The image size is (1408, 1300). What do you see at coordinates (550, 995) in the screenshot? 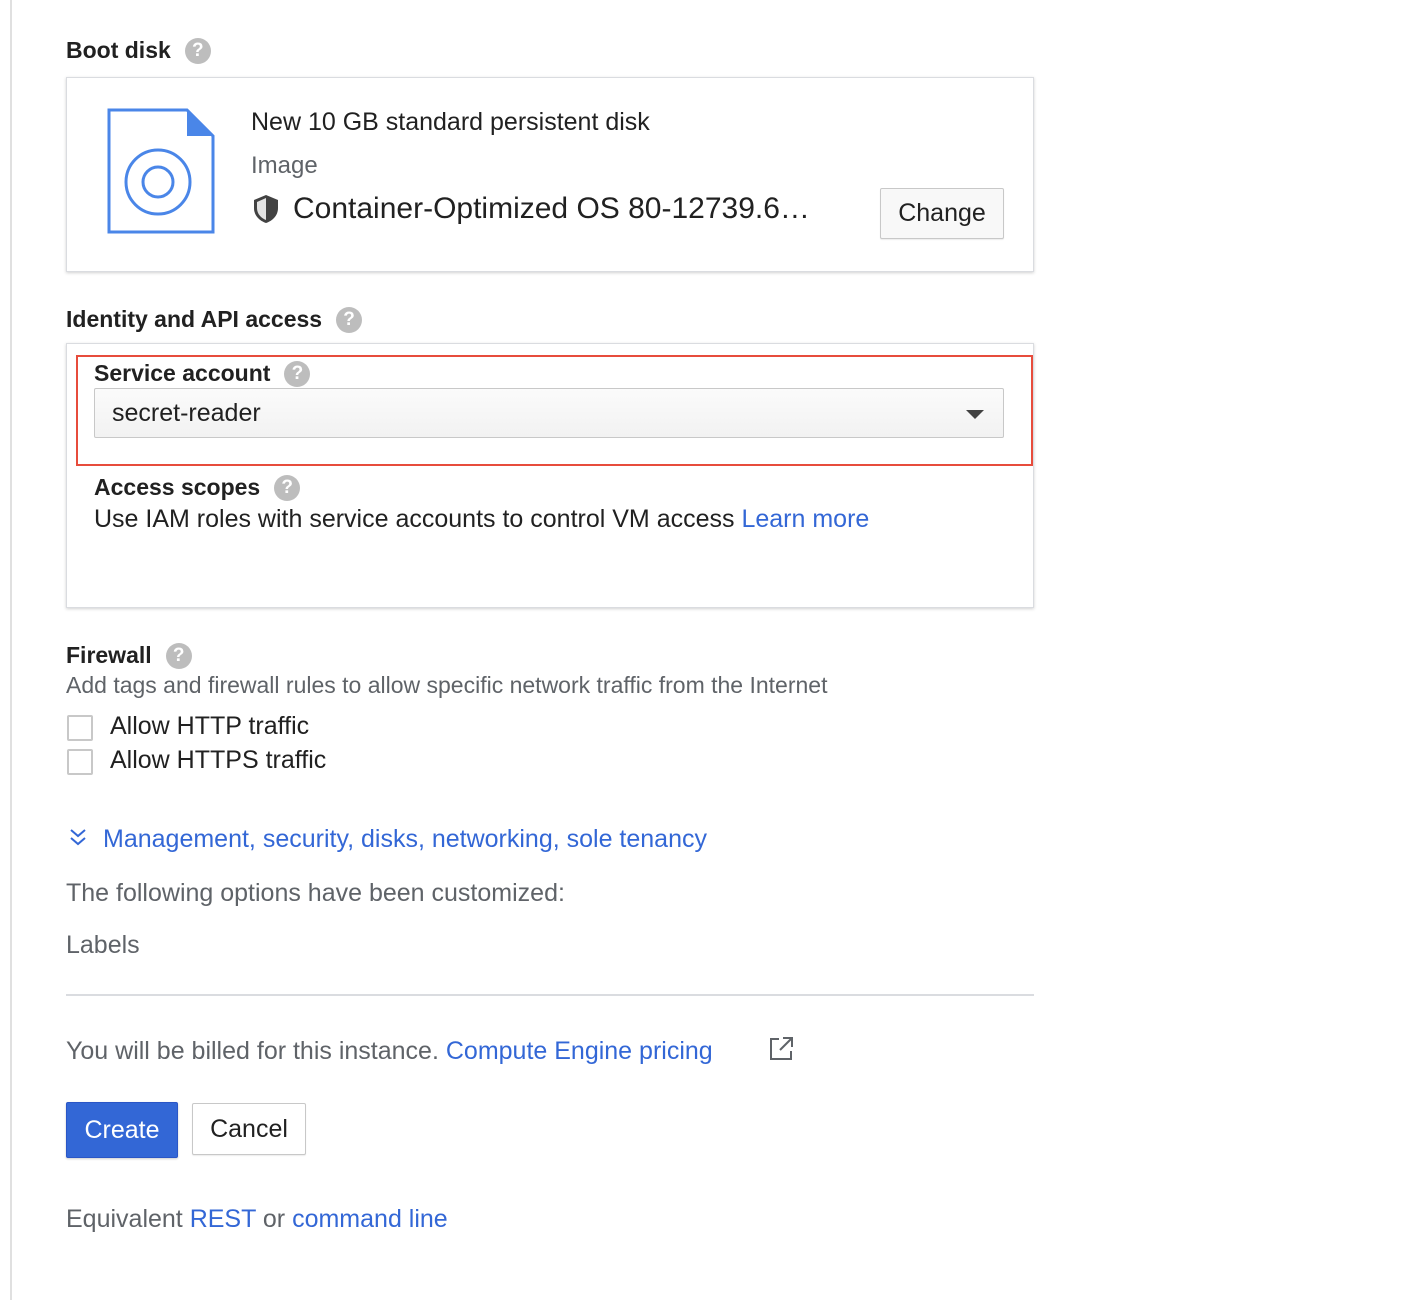
I see `divider` at bounding box center [550, 995].